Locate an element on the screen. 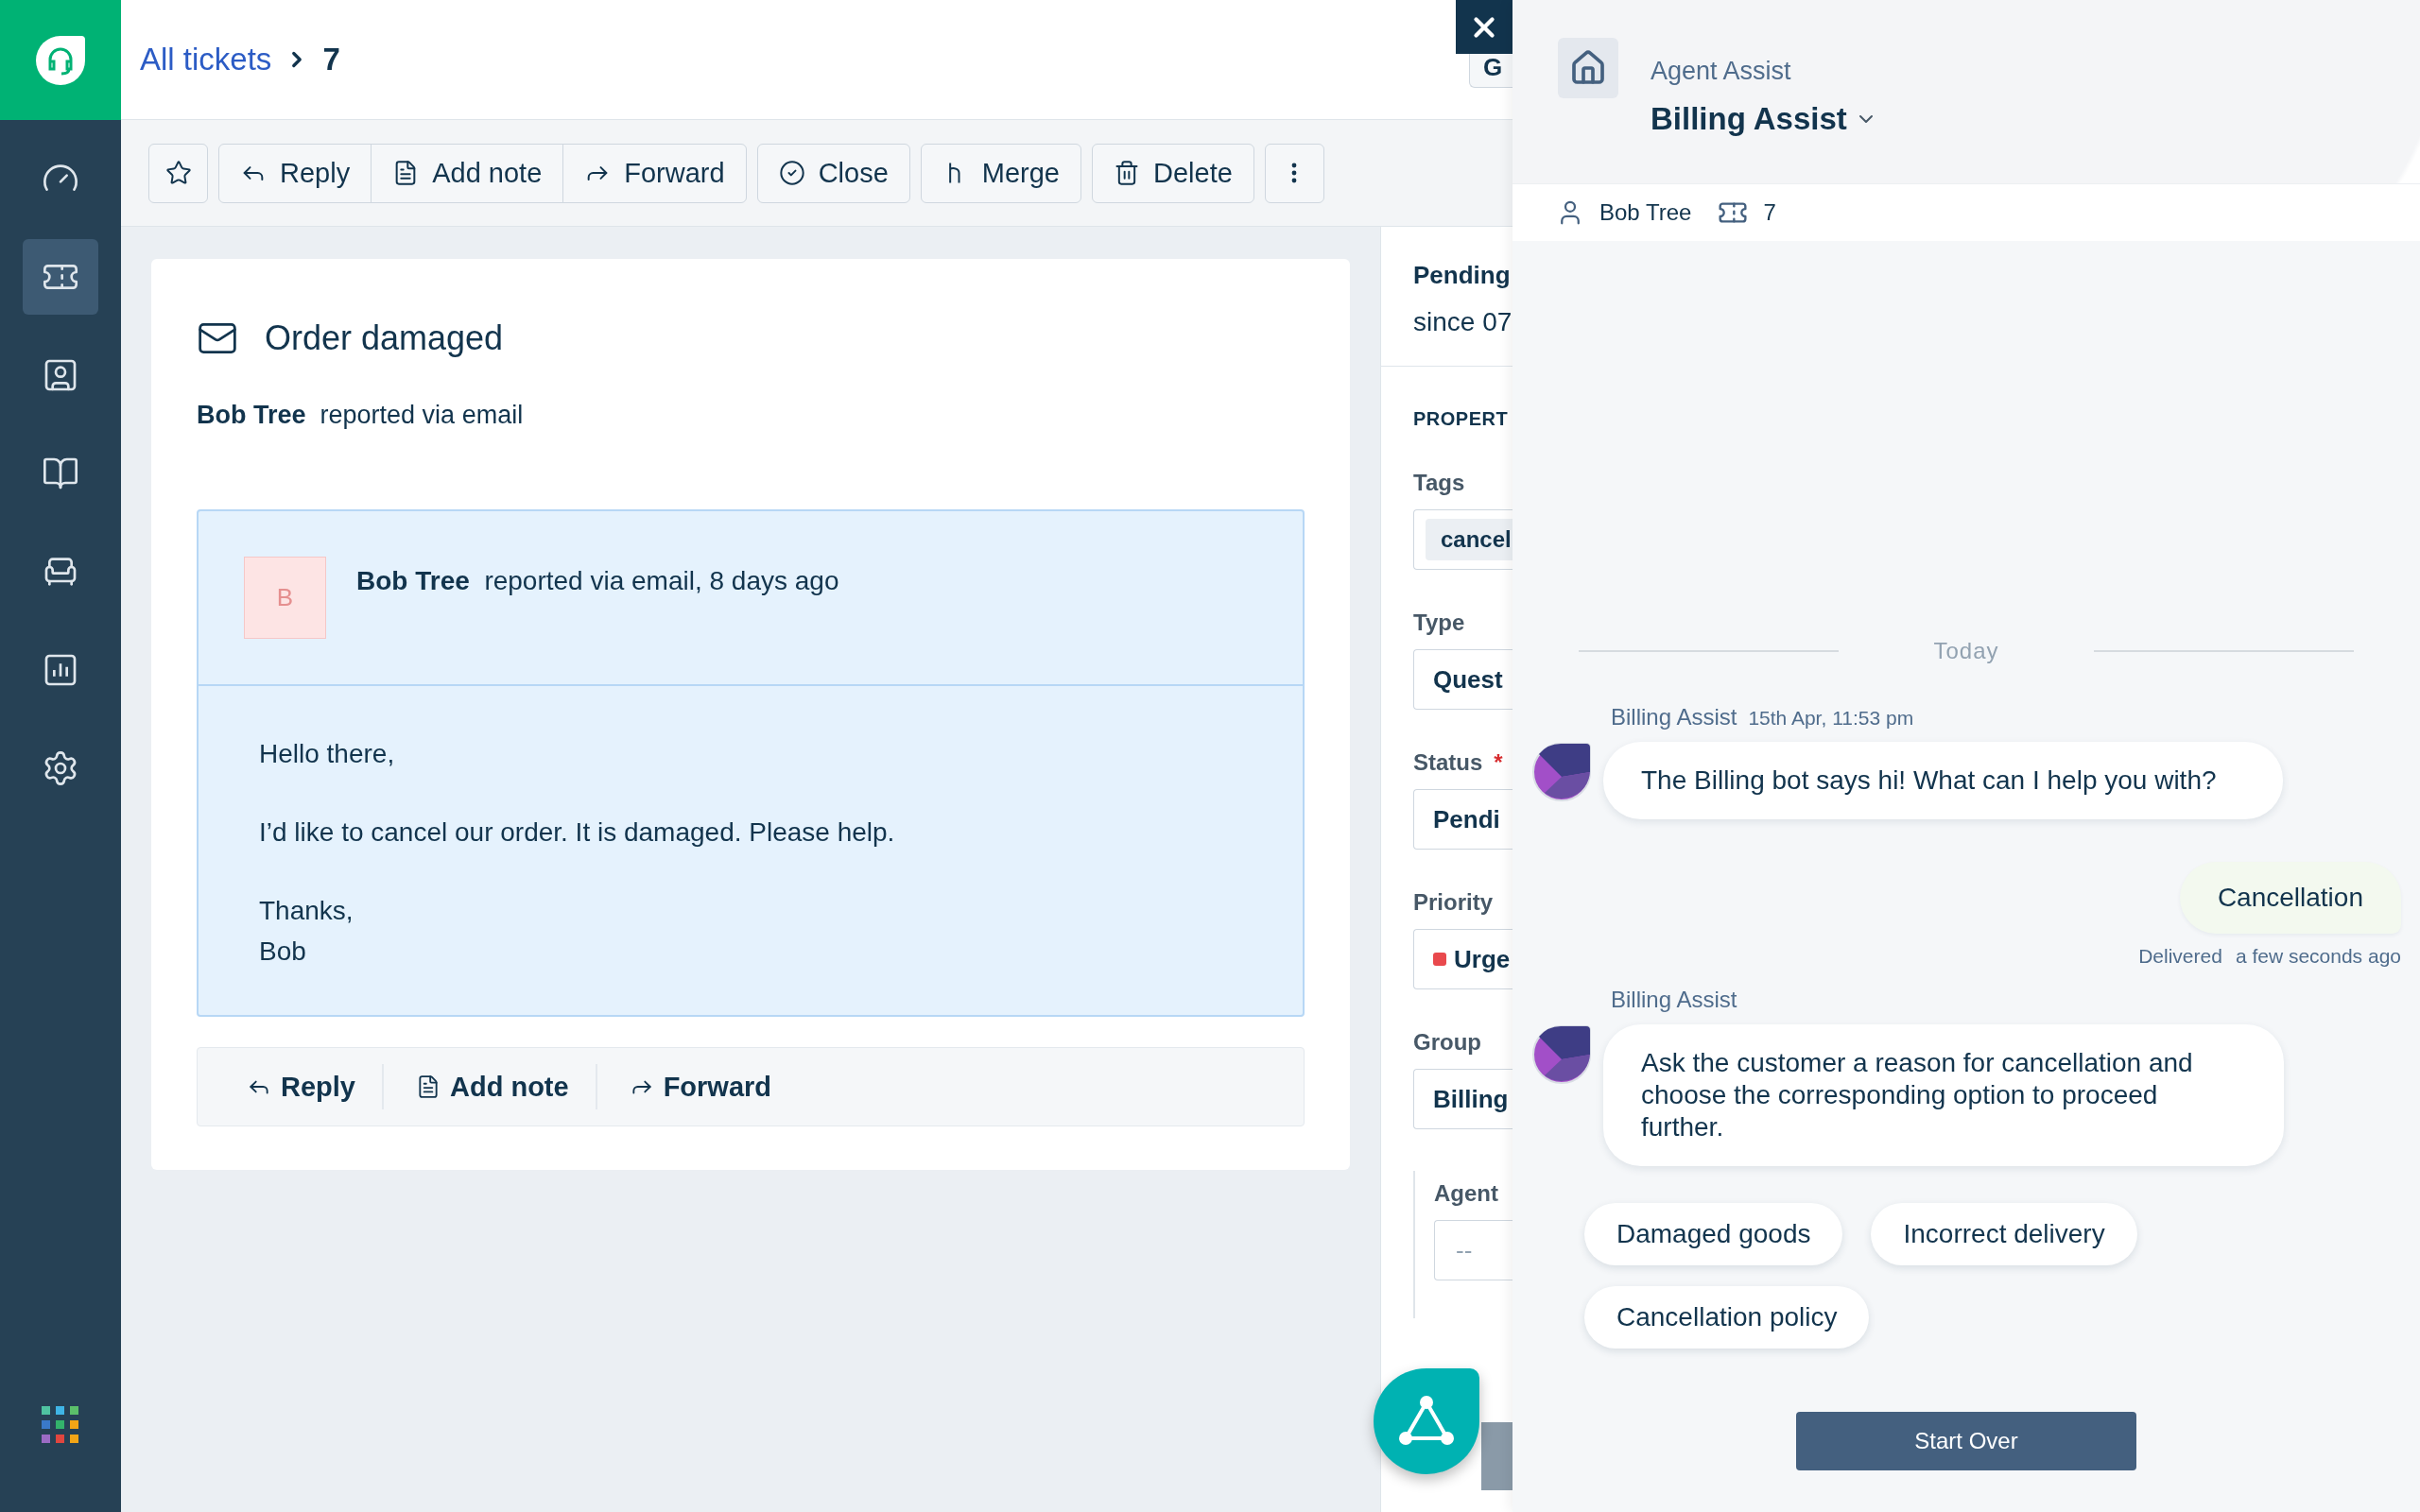  apps-grid-icon is located at coordinates (60, 1425).